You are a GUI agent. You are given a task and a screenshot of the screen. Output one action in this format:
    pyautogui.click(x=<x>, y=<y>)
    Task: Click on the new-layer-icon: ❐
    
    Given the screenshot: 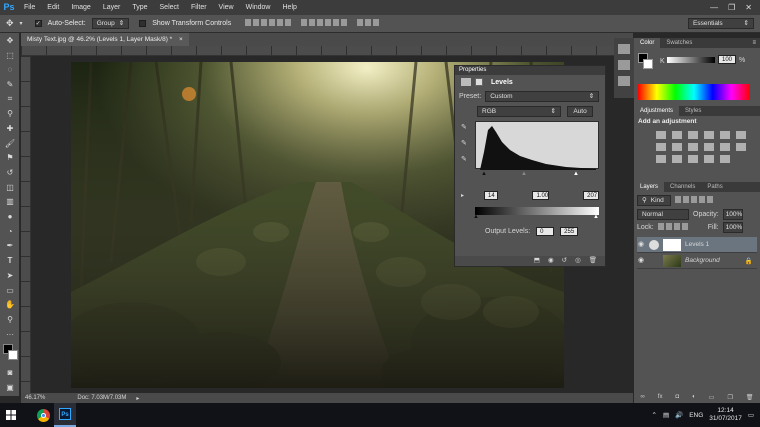 What is the action you would take?
    pyautogui.click(x=729, y=398)
    